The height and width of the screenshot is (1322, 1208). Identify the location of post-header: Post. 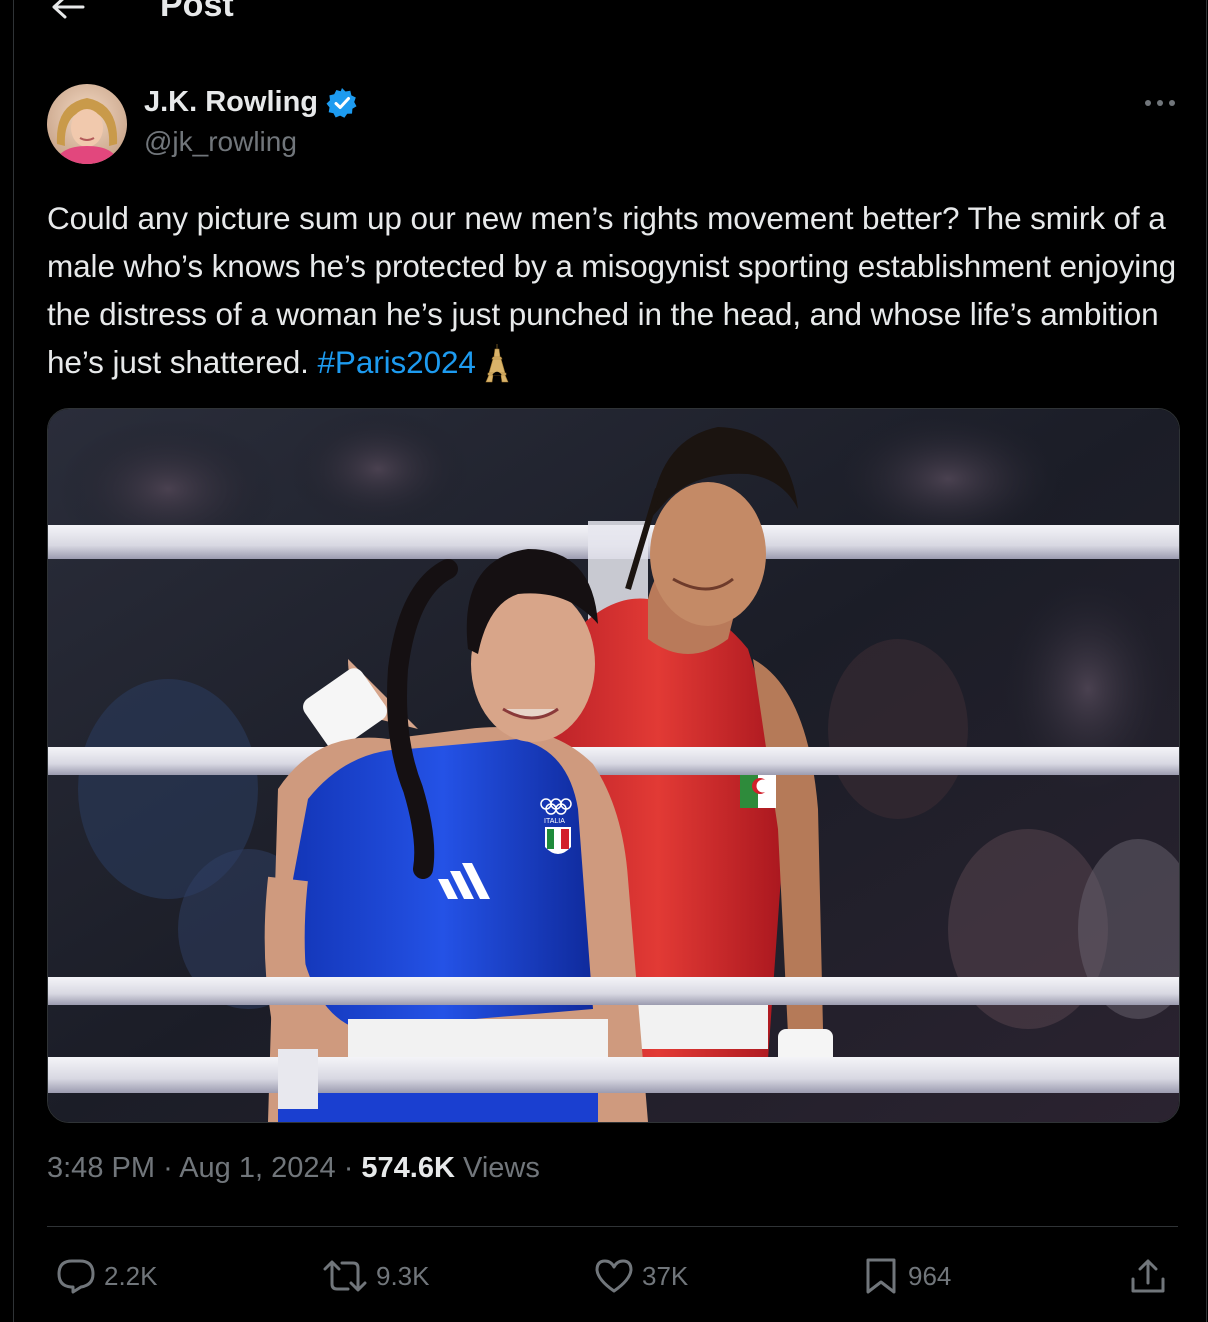
(604, 15).